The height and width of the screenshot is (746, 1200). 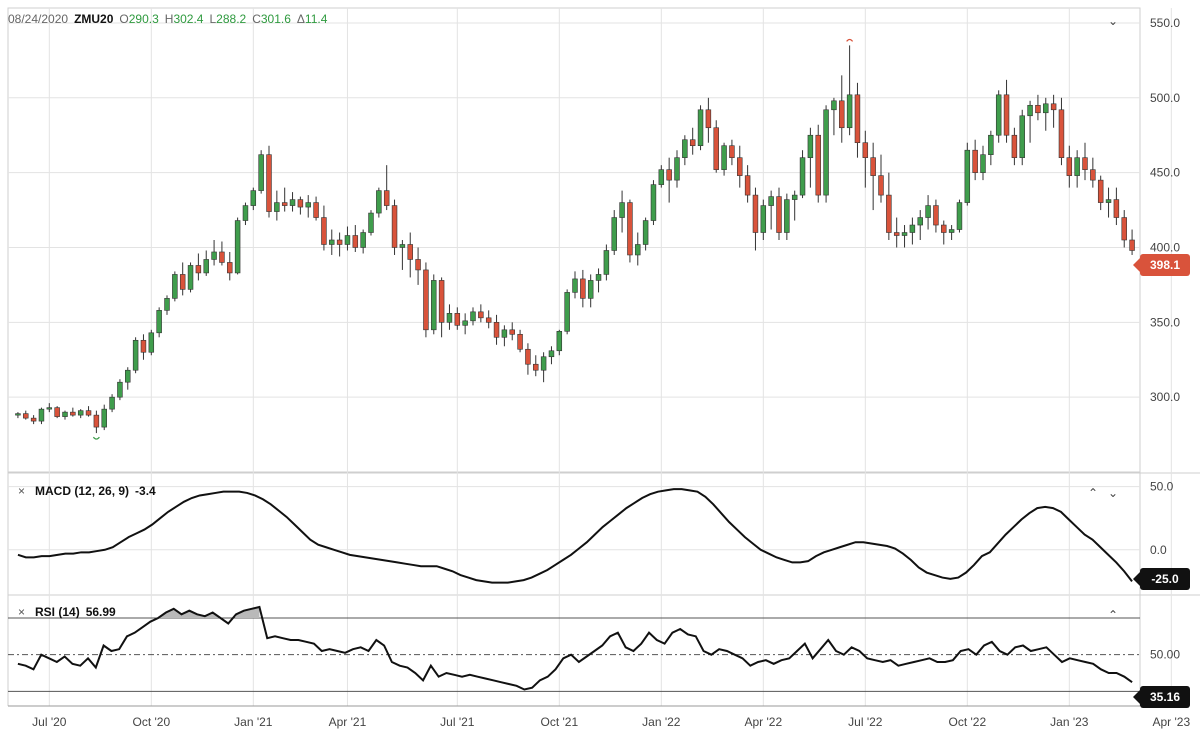 What do you see at coordinates (1165, 247) in the screenshot?
I see `price-tick-label: 400.0` at bounding box center [1165, 247].